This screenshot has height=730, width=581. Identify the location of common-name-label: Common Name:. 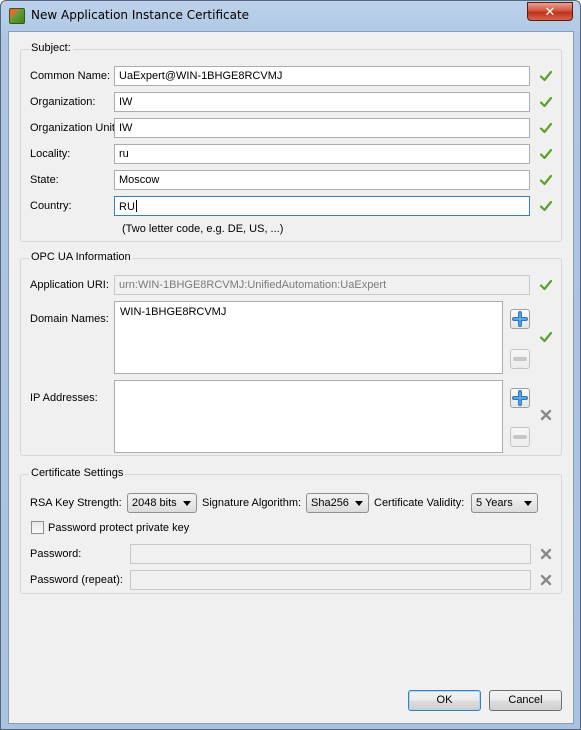
(70, 76).